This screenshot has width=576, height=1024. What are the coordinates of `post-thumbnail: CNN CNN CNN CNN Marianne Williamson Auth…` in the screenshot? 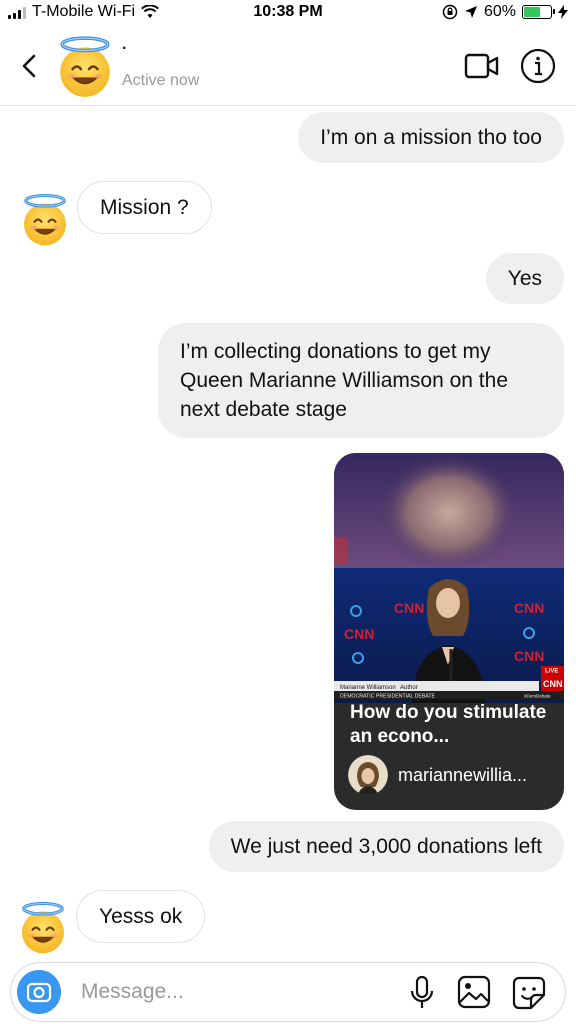 It's located at (449, 578).